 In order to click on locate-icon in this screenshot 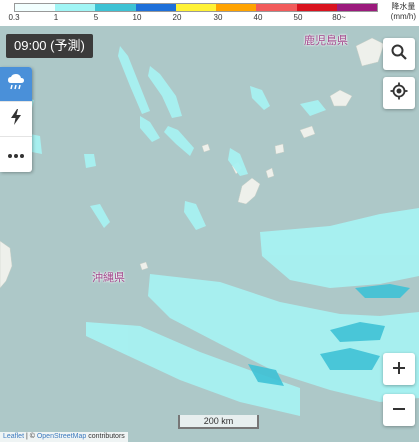, I will do `click(399, 93)`.